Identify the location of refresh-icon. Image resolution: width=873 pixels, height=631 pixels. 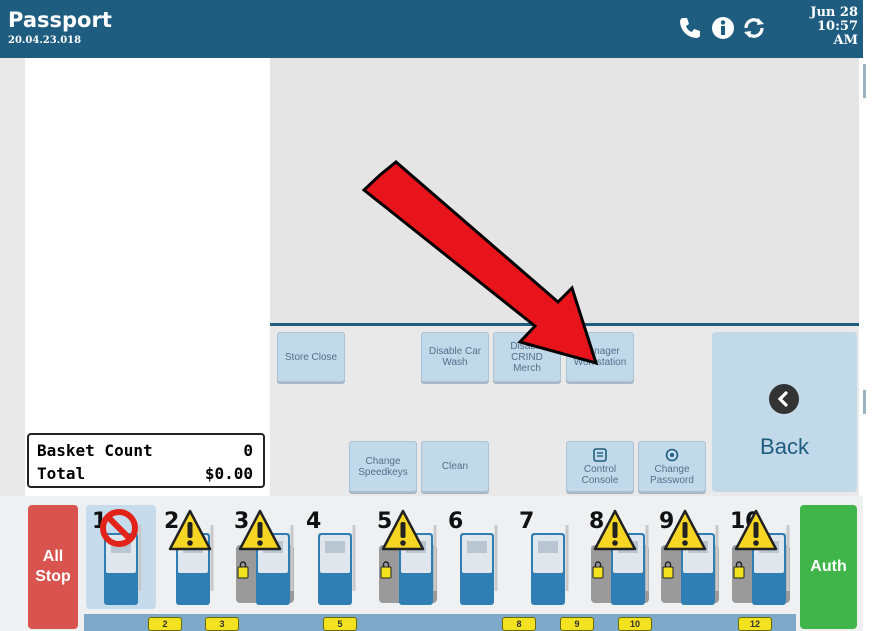
(754, 28).